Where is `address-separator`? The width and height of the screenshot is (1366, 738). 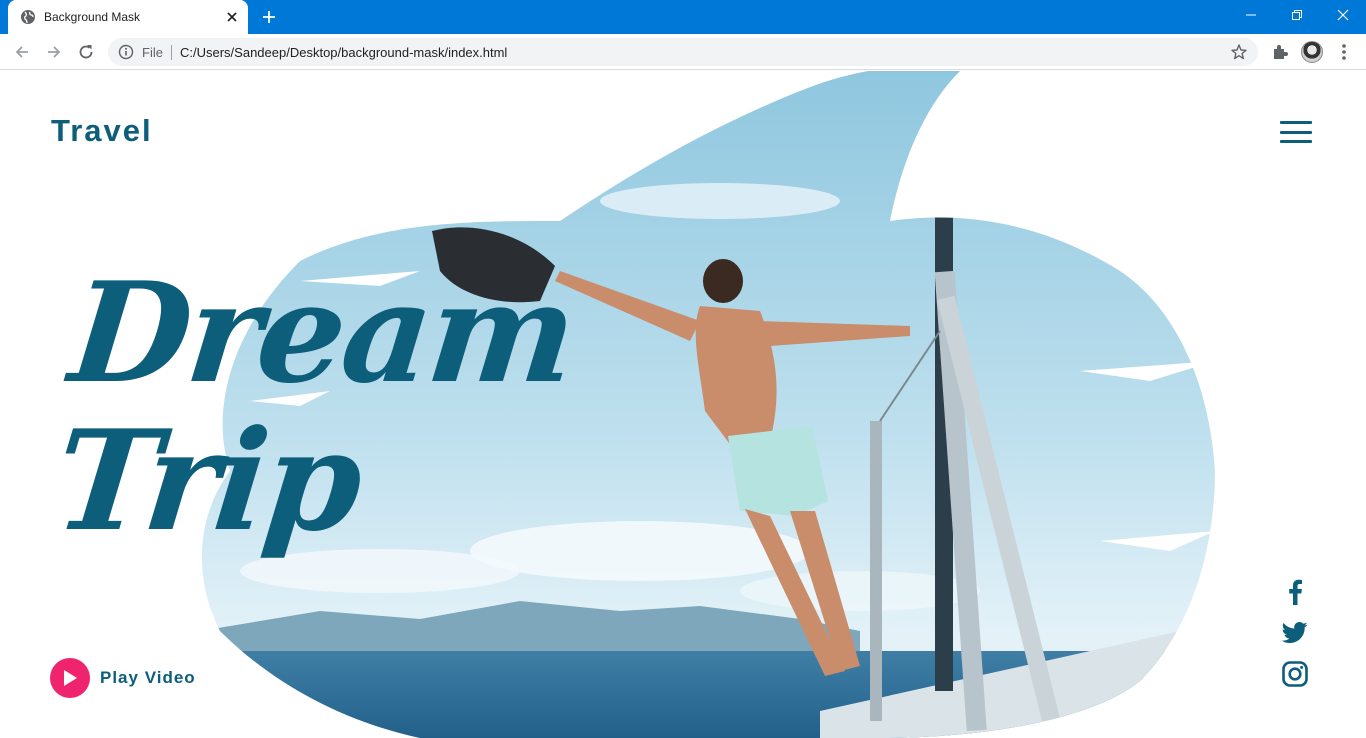
address-separator is located at coordinates (171, 52).